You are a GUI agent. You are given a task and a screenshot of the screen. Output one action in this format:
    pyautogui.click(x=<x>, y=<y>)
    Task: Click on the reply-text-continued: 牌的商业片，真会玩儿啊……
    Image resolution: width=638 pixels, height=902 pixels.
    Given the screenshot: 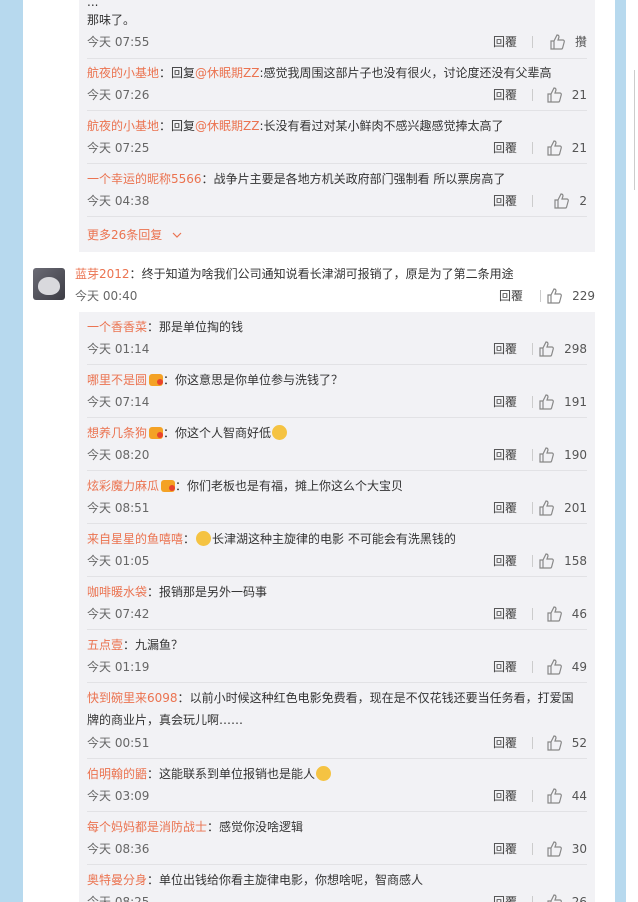 What is the action you would take?
    pyautogui.click(x=165, y=720)
    